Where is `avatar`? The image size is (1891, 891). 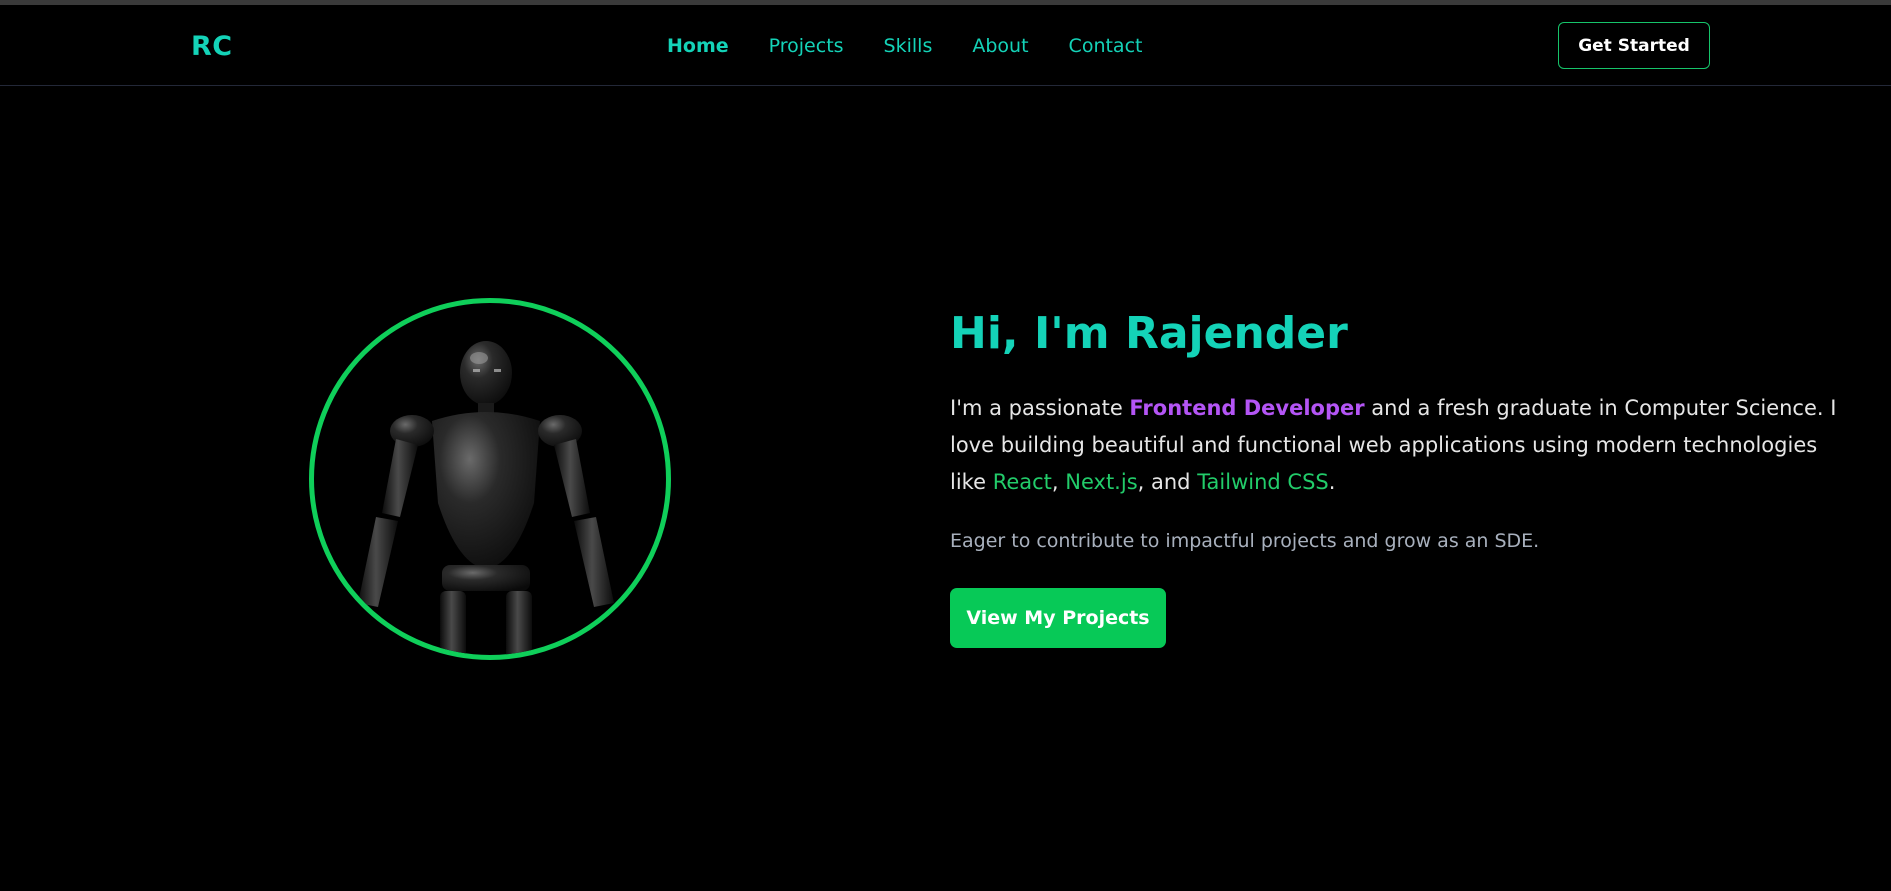
avatar is located at coordinates (490, 479).